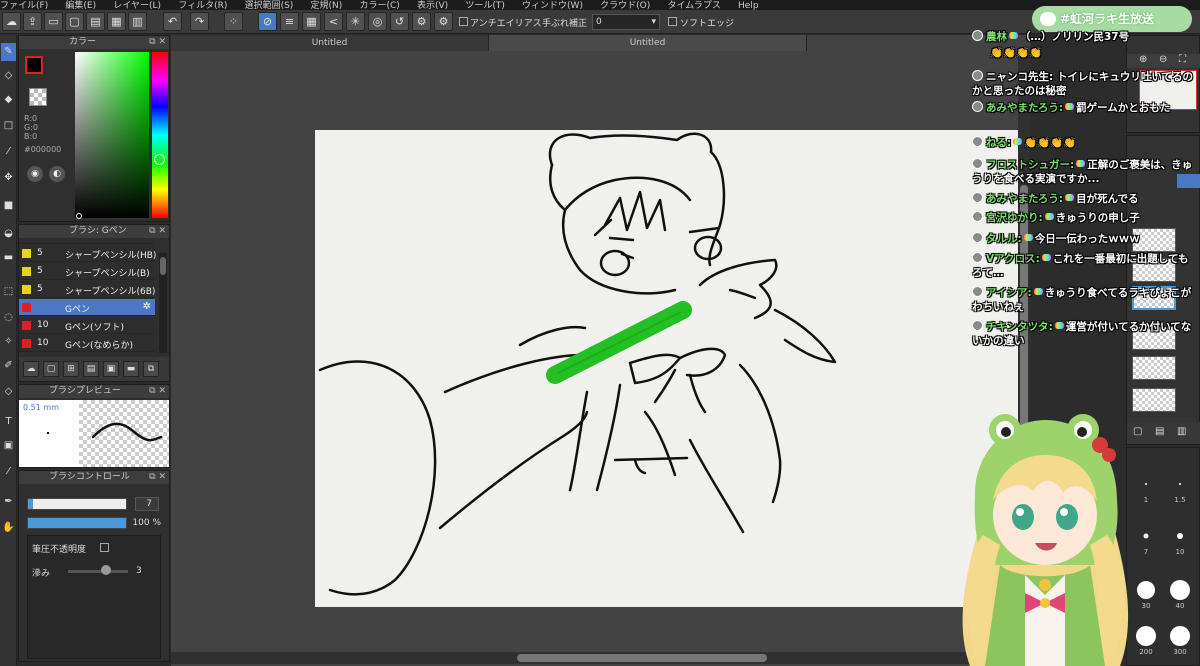 The height and width of the screenshot is (666, 1200). I want to click on brush-settings-icon: ▤, so click(91, 369).